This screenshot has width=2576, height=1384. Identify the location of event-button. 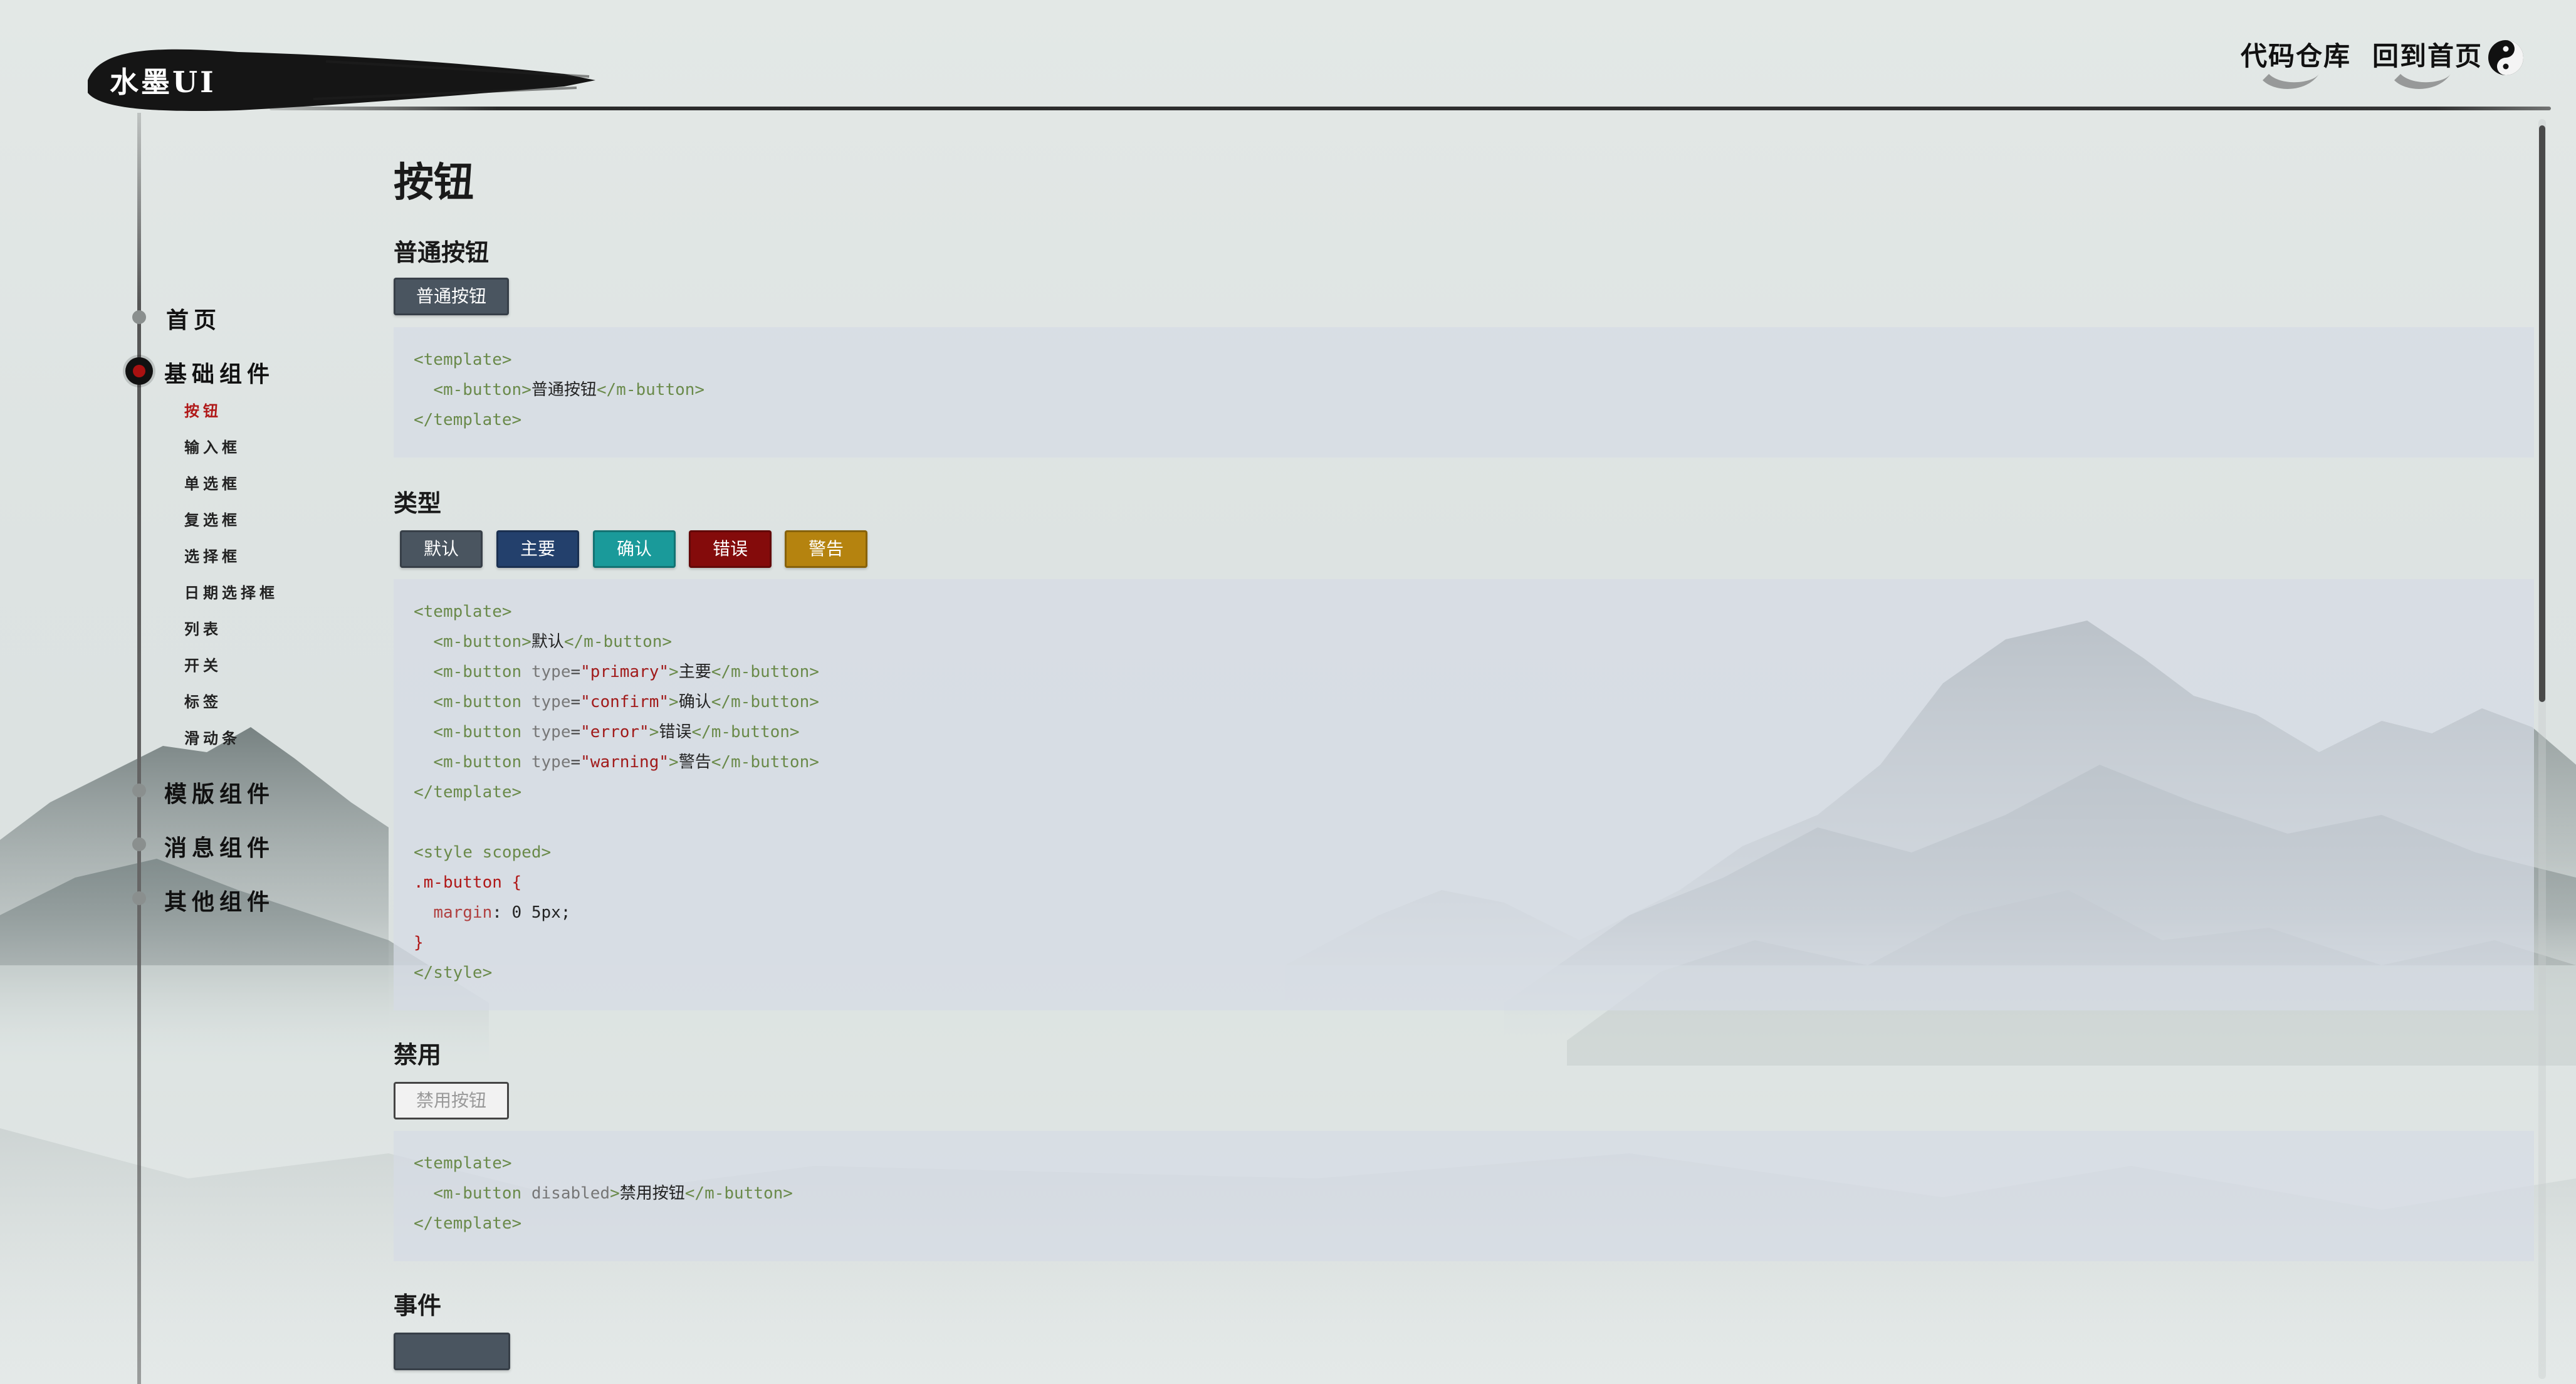
(452, 1351).